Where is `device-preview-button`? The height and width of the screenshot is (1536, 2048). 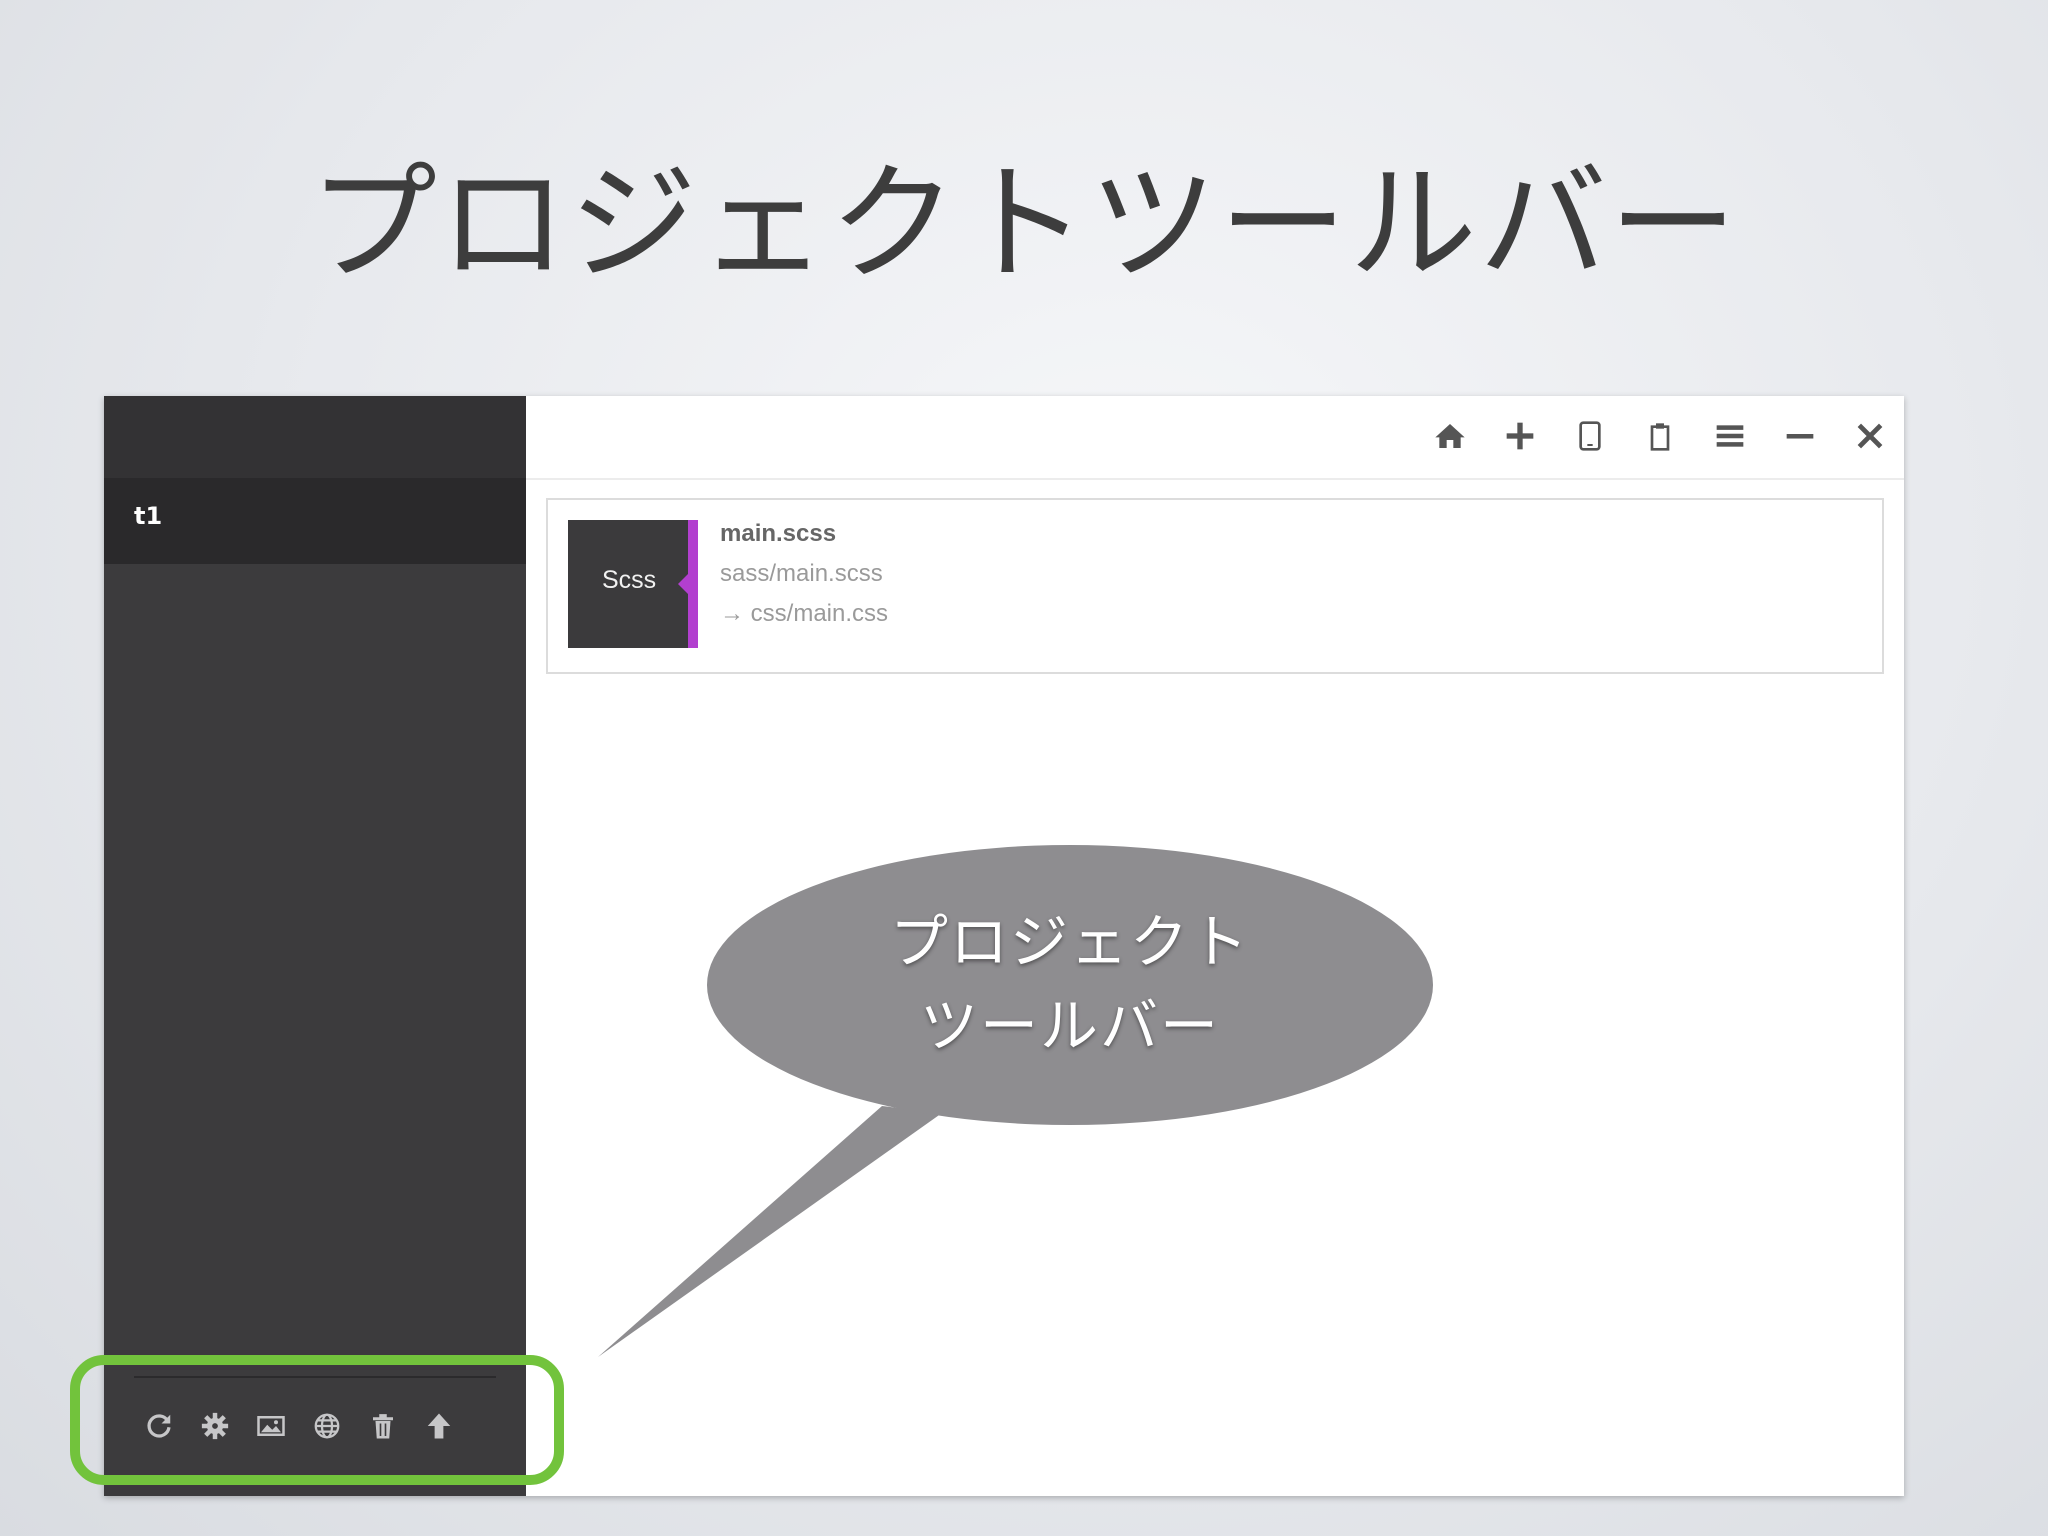 device-preview-button is located at coordinates (1590, 436).